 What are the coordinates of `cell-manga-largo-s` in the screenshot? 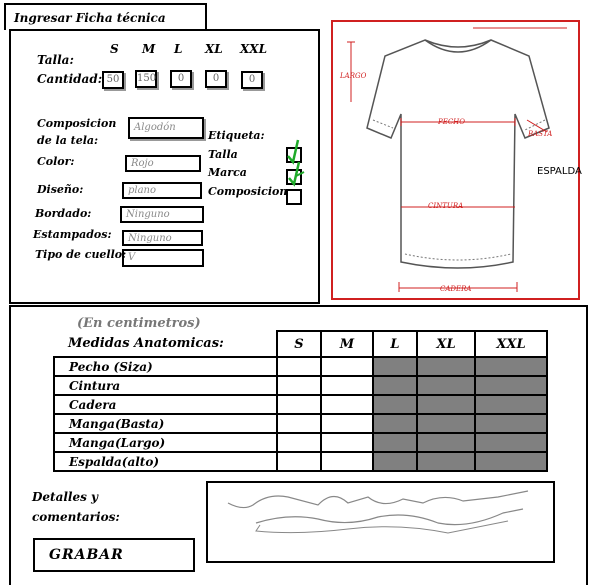 It's located at (299, 442).